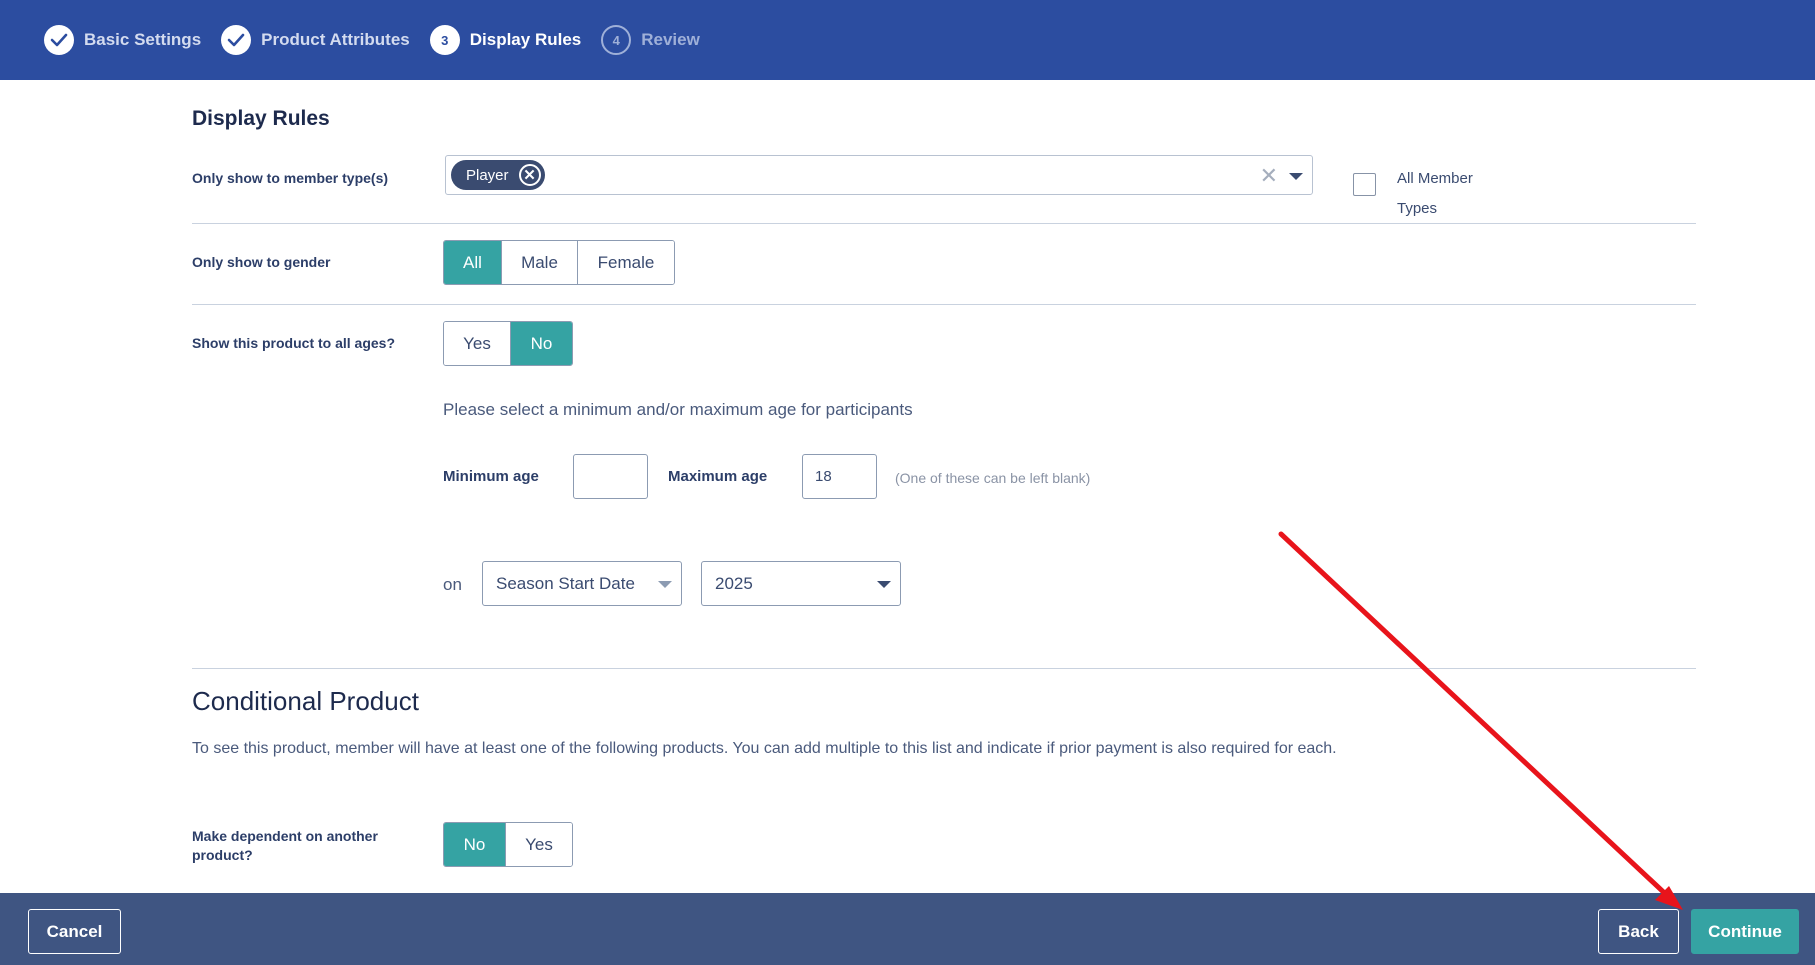 The width and height of the screenshot is (1815, 965). Describe the element at coordinates (529, 175) in the screenshot. I see `remove-chip-icon: ✕` at that location.